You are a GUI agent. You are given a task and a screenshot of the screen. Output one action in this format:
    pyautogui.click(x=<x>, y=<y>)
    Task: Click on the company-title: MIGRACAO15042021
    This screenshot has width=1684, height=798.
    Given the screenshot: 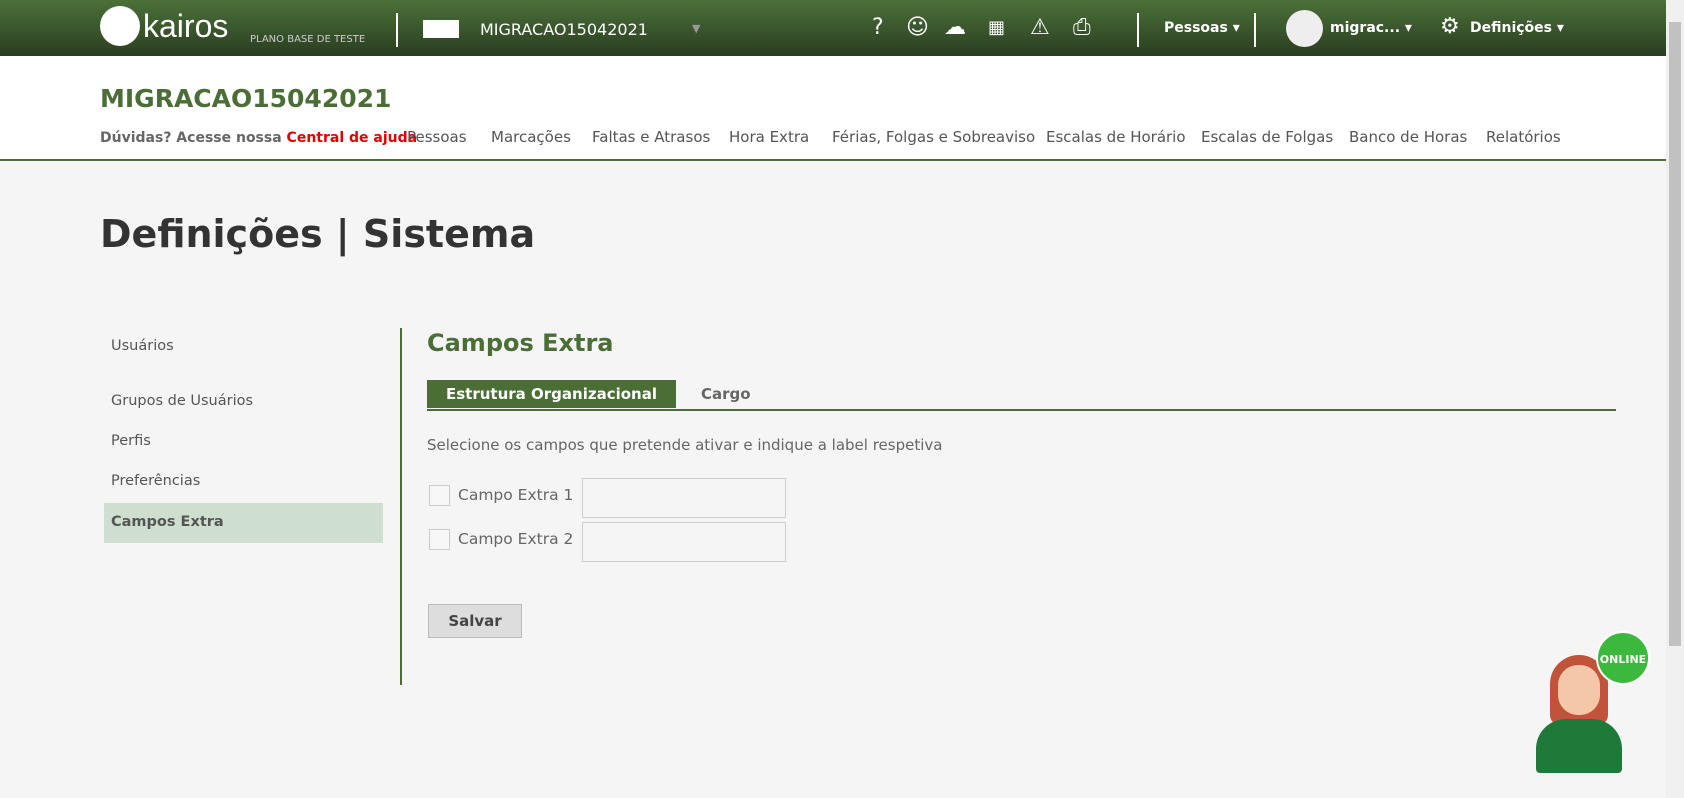 What is the action you would take?
    pyautogui.click(x=246, y=98)
    